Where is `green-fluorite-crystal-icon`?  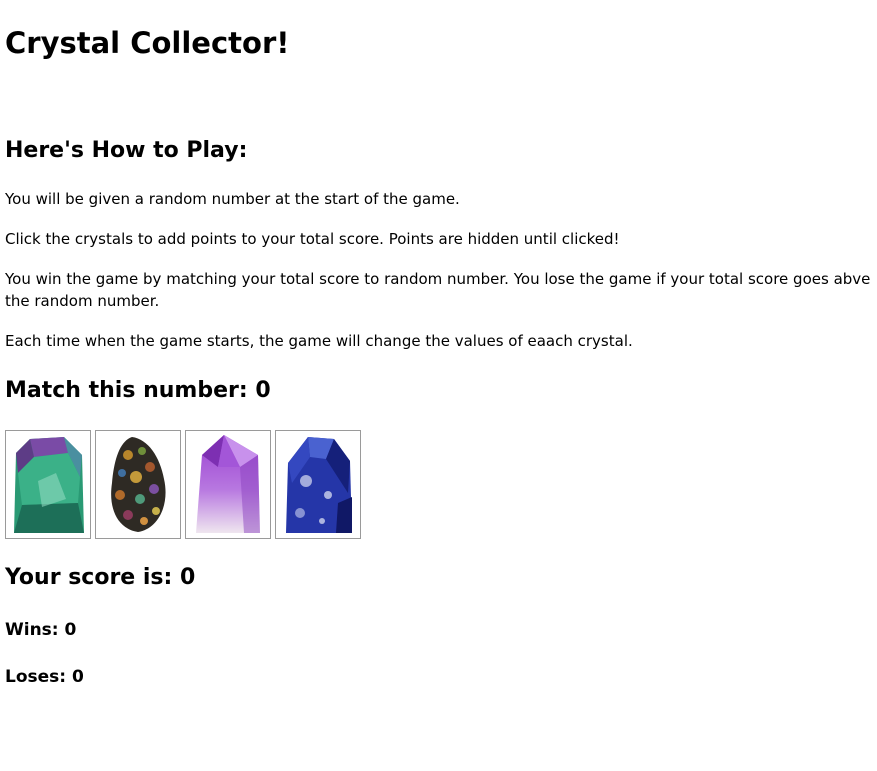 green-fluorite-crystal-icon is located at coordinates (49, 485).